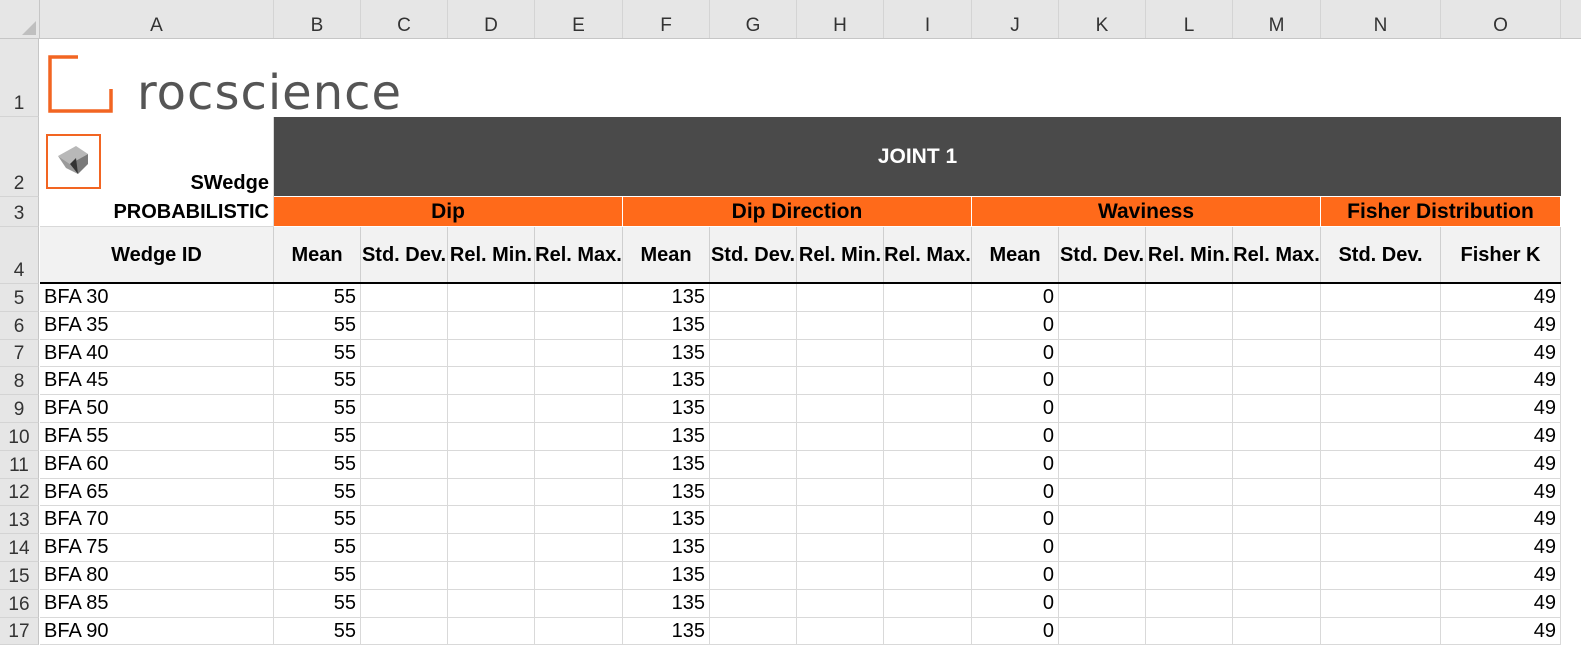 This screenshot has height=657, width=1581. I want to click on column-header-j: J, so click(1015, 19).